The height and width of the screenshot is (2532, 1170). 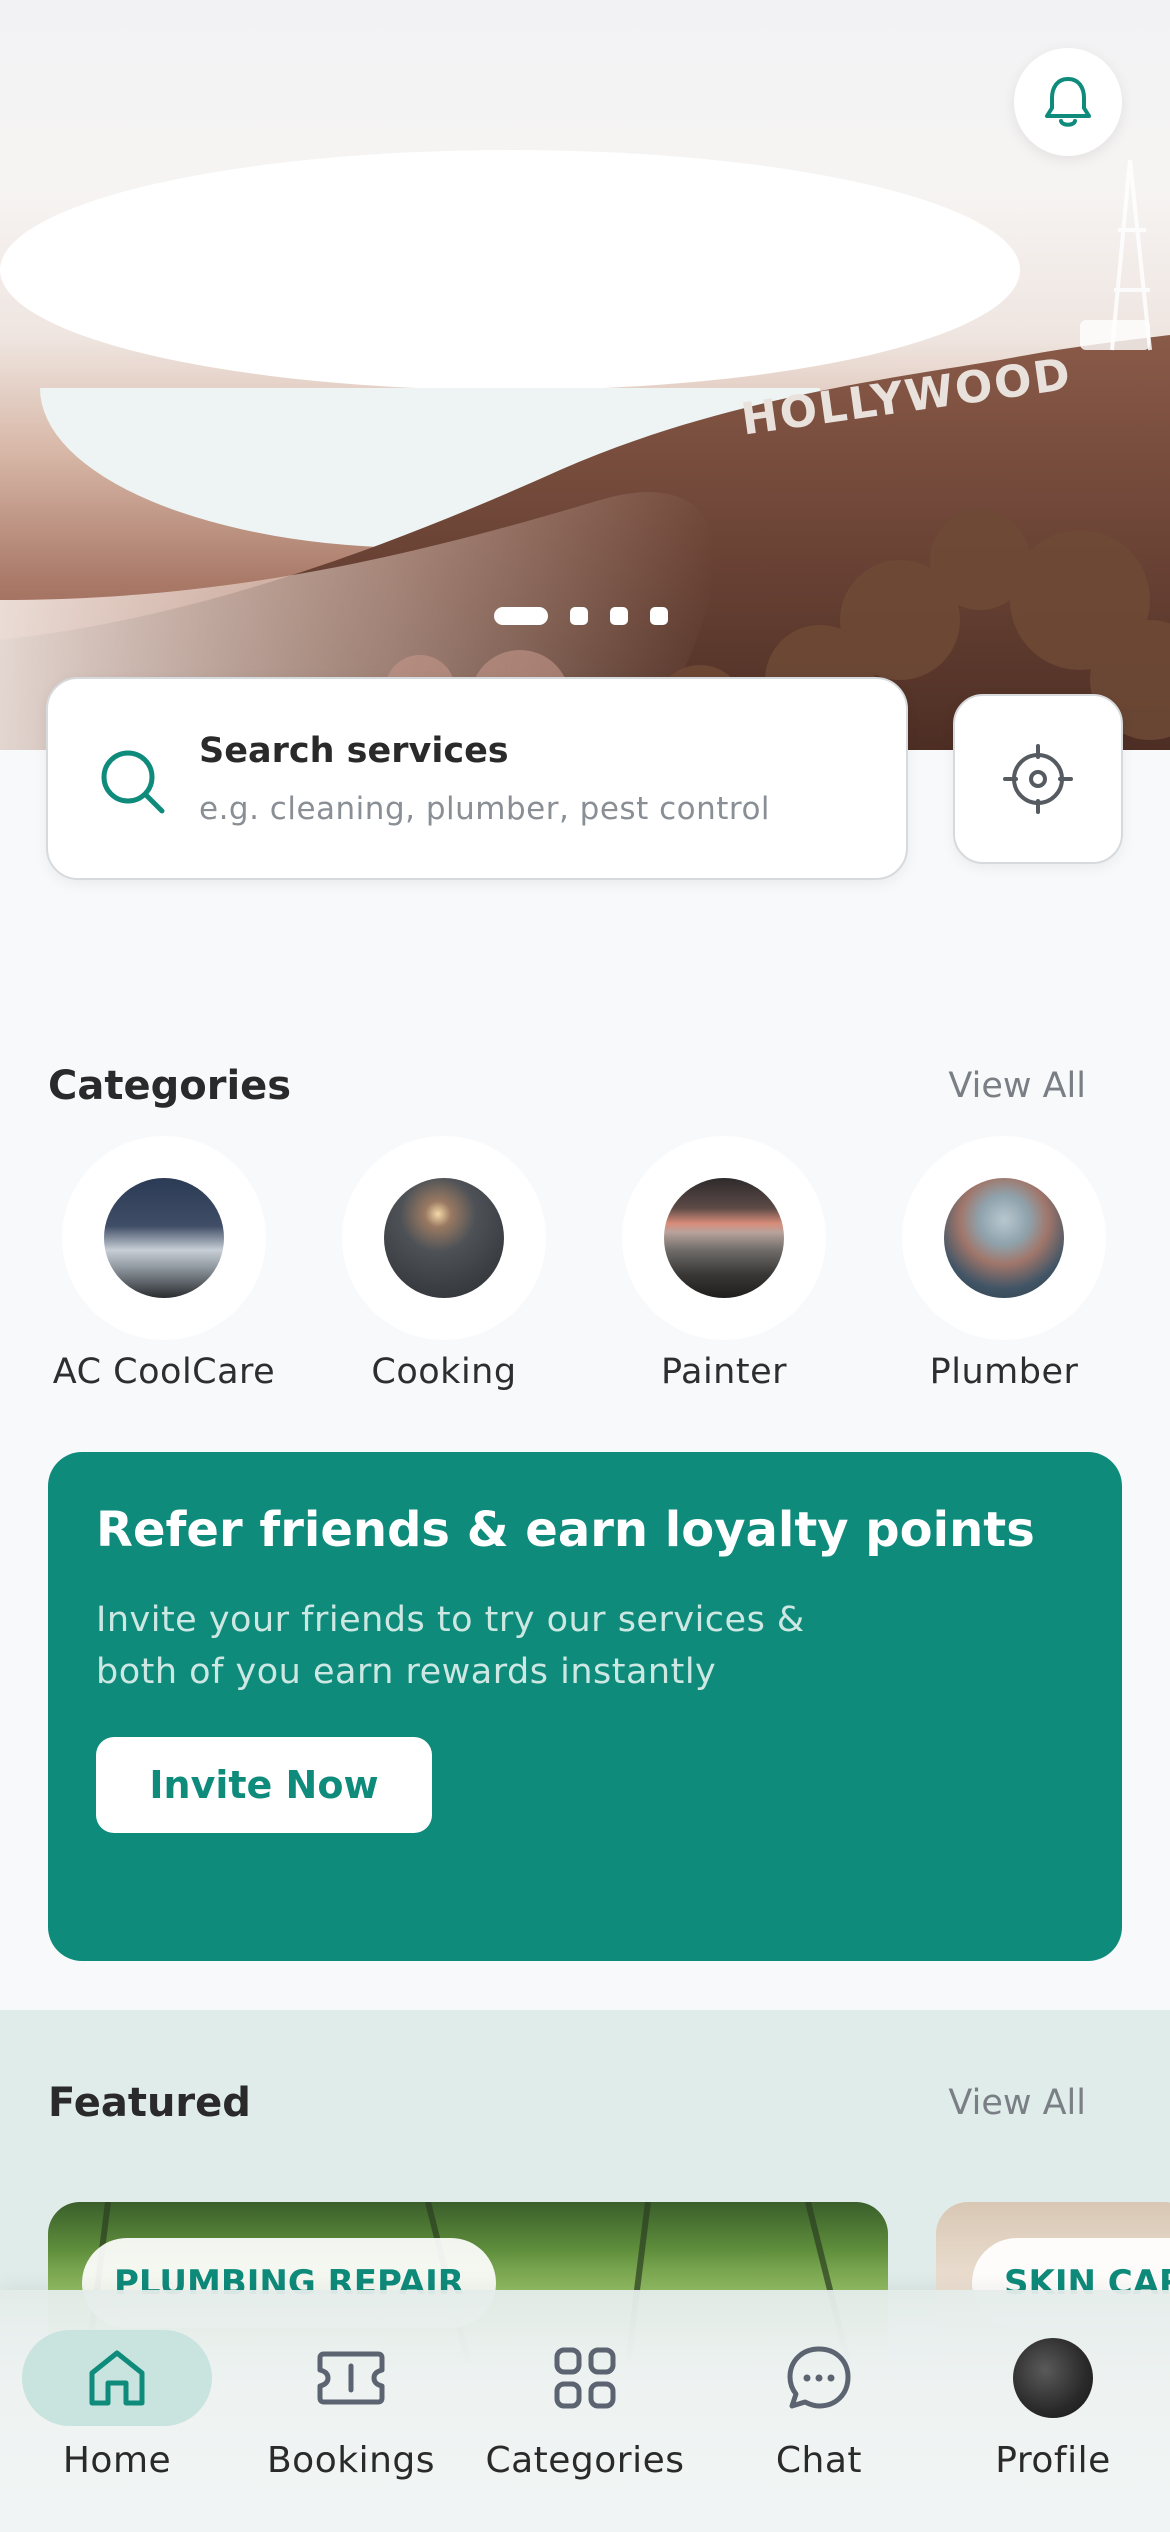 I want to click on category-label: Plumber, so click(x=1004, y=1372).